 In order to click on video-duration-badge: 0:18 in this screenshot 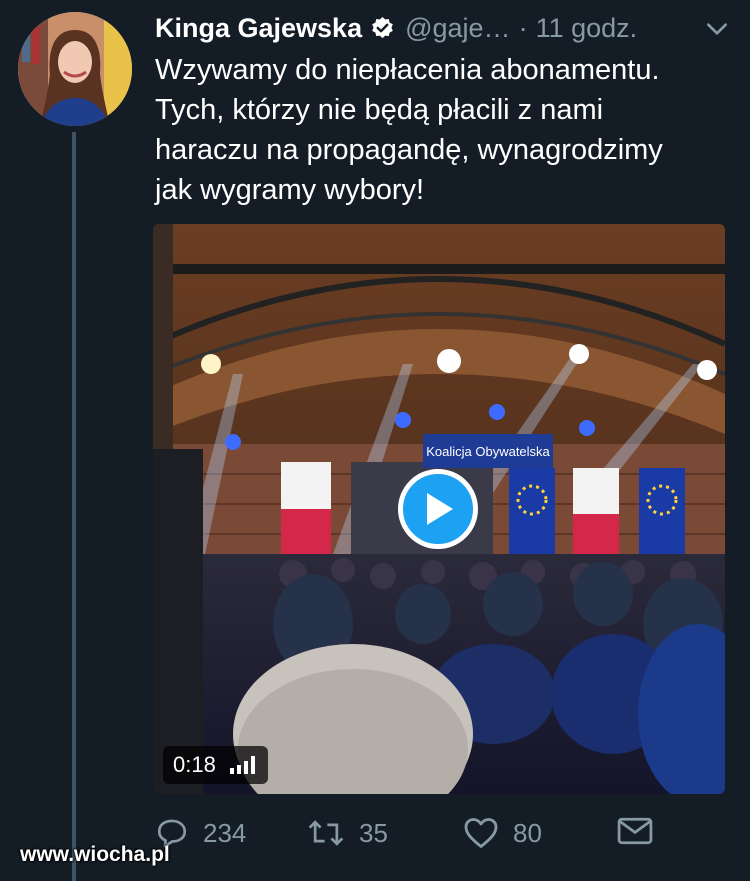, I will do `click(215, 765)`.